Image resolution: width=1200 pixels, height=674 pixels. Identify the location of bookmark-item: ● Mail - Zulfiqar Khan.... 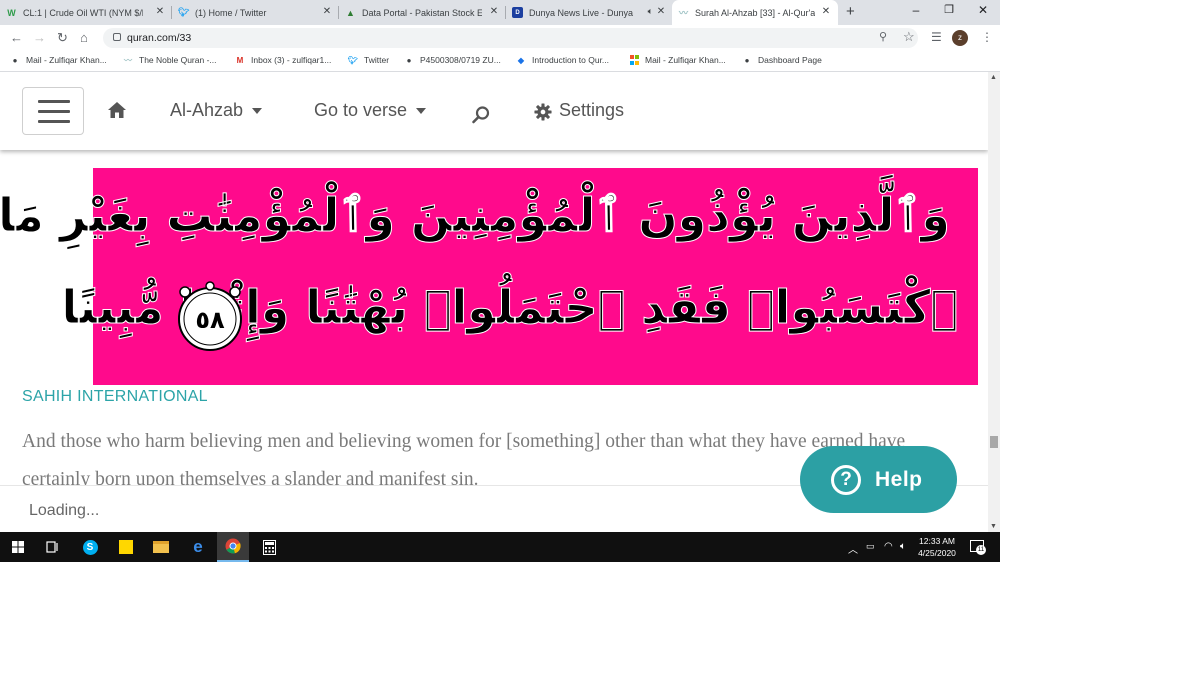
(58, 60).